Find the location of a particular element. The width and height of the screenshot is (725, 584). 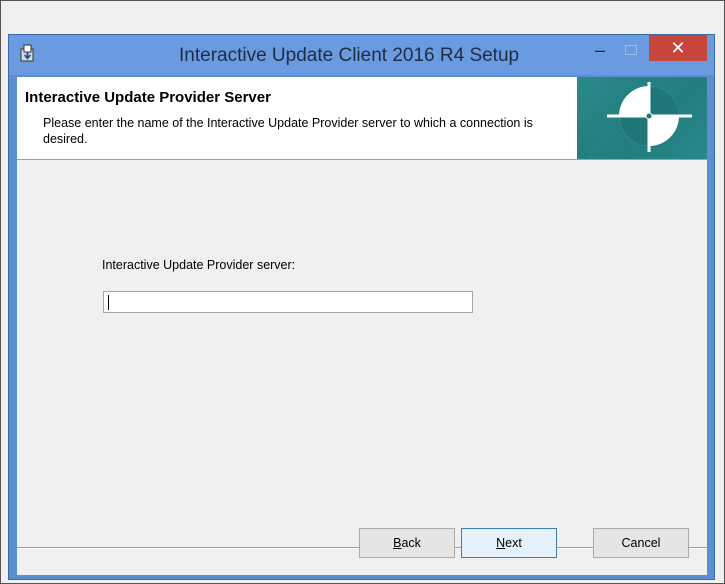

maximize-icon is located at coordinates (631, 50).